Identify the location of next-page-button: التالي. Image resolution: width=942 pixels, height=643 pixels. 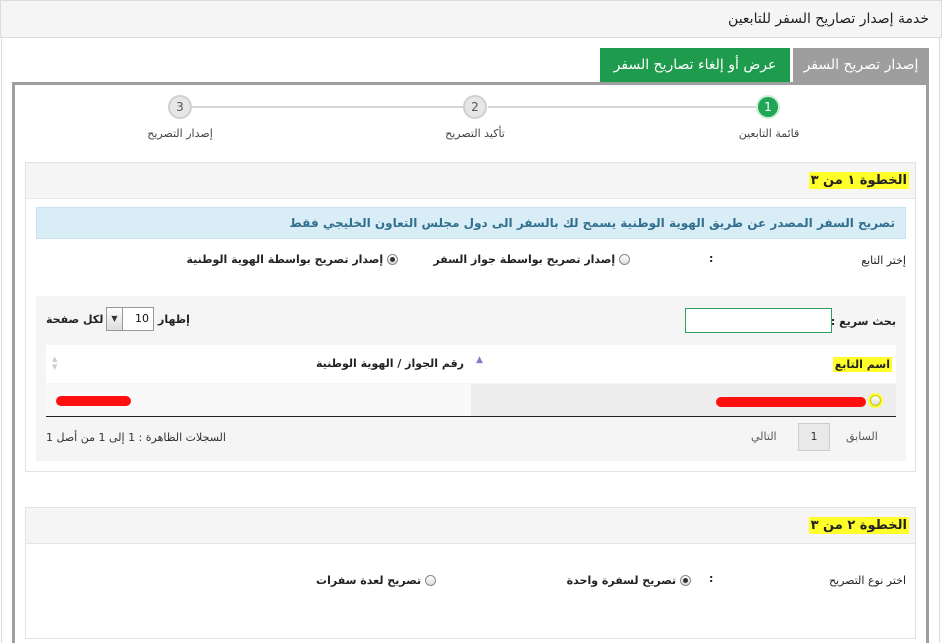
(764, 438).